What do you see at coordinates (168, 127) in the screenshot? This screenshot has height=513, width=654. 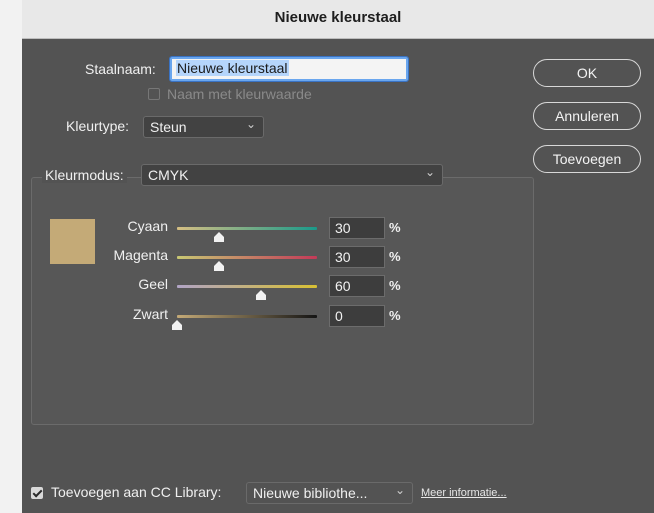 I see `color-type-value: Steun` at bounding box center [168, 127].